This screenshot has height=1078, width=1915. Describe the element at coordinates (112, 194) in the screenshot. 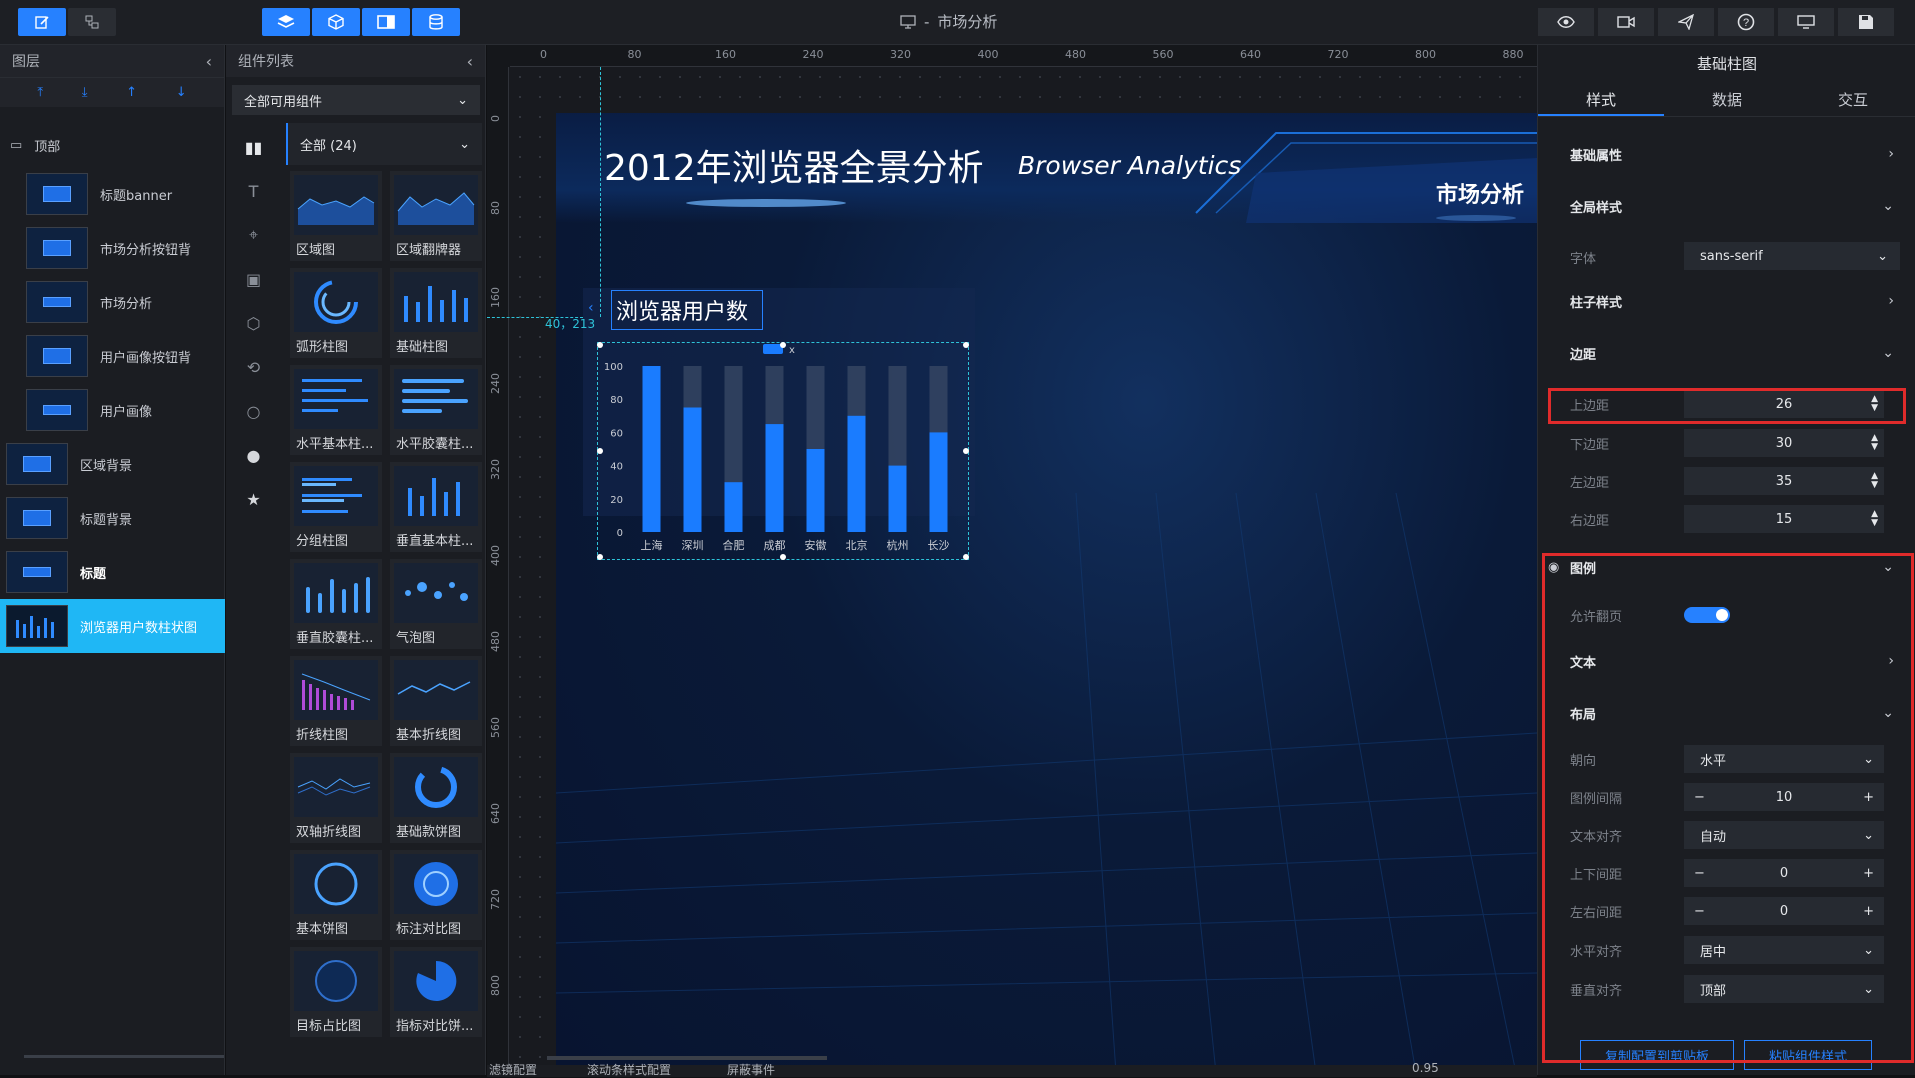

I see `layer-item: 标题banner` at that location.